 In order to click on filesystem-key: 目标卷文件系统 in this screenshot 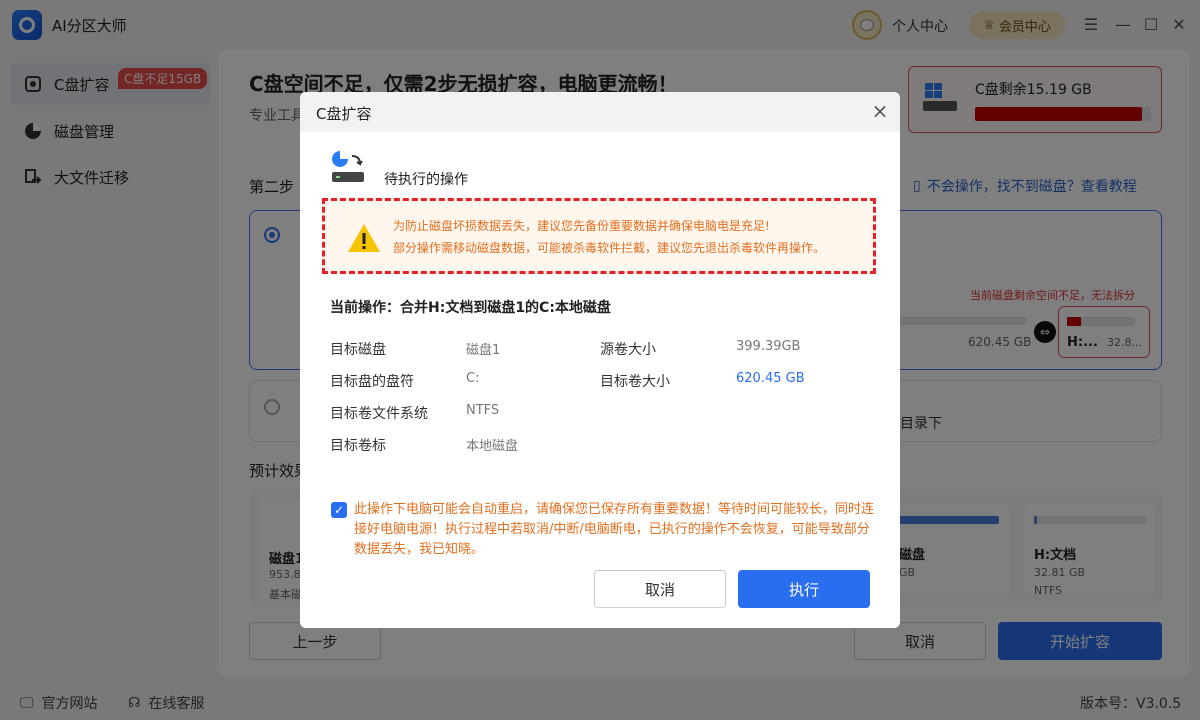, I will do `click(379, 414)`.